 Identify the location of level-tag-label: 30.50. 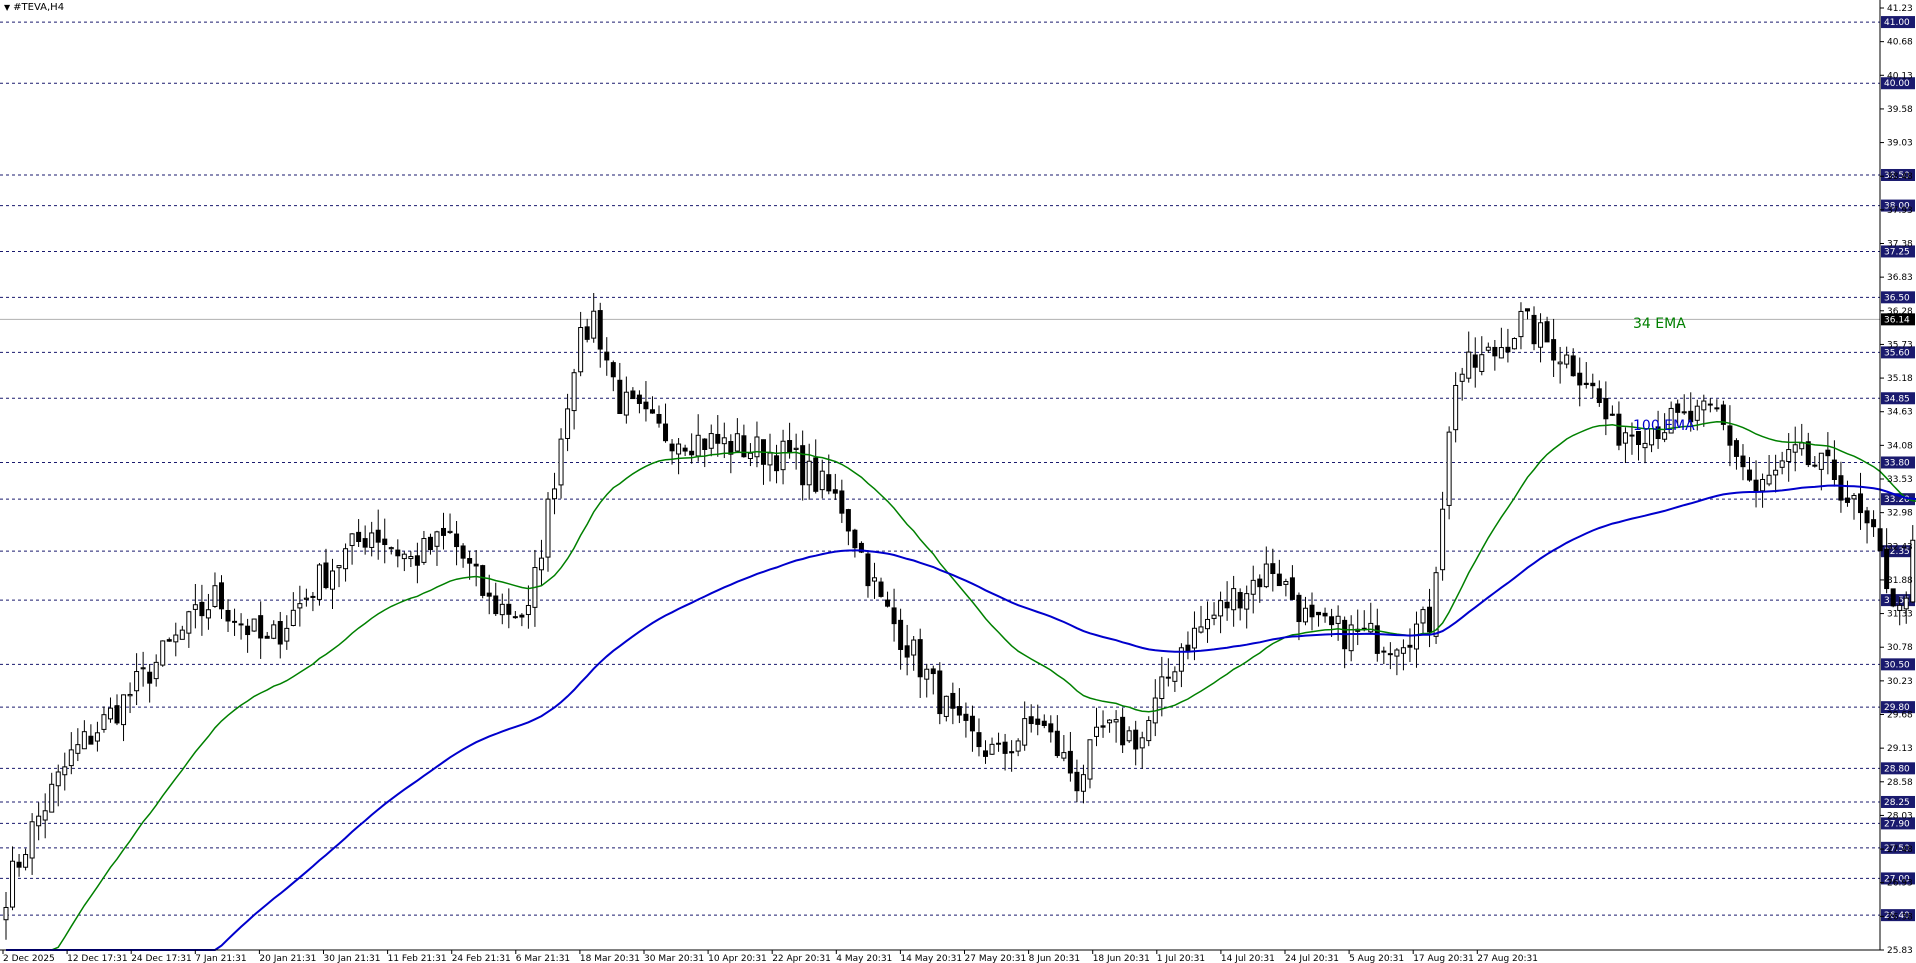
(1897, 665).